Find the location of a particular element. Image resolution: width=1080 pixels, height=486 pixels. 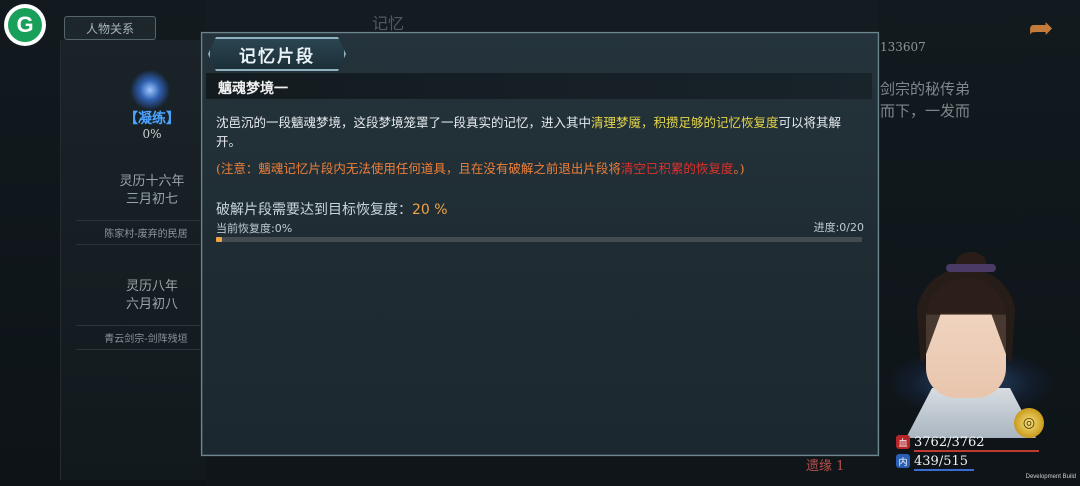

top-deco-title: 记忆 is located at coordinates (388, 23).